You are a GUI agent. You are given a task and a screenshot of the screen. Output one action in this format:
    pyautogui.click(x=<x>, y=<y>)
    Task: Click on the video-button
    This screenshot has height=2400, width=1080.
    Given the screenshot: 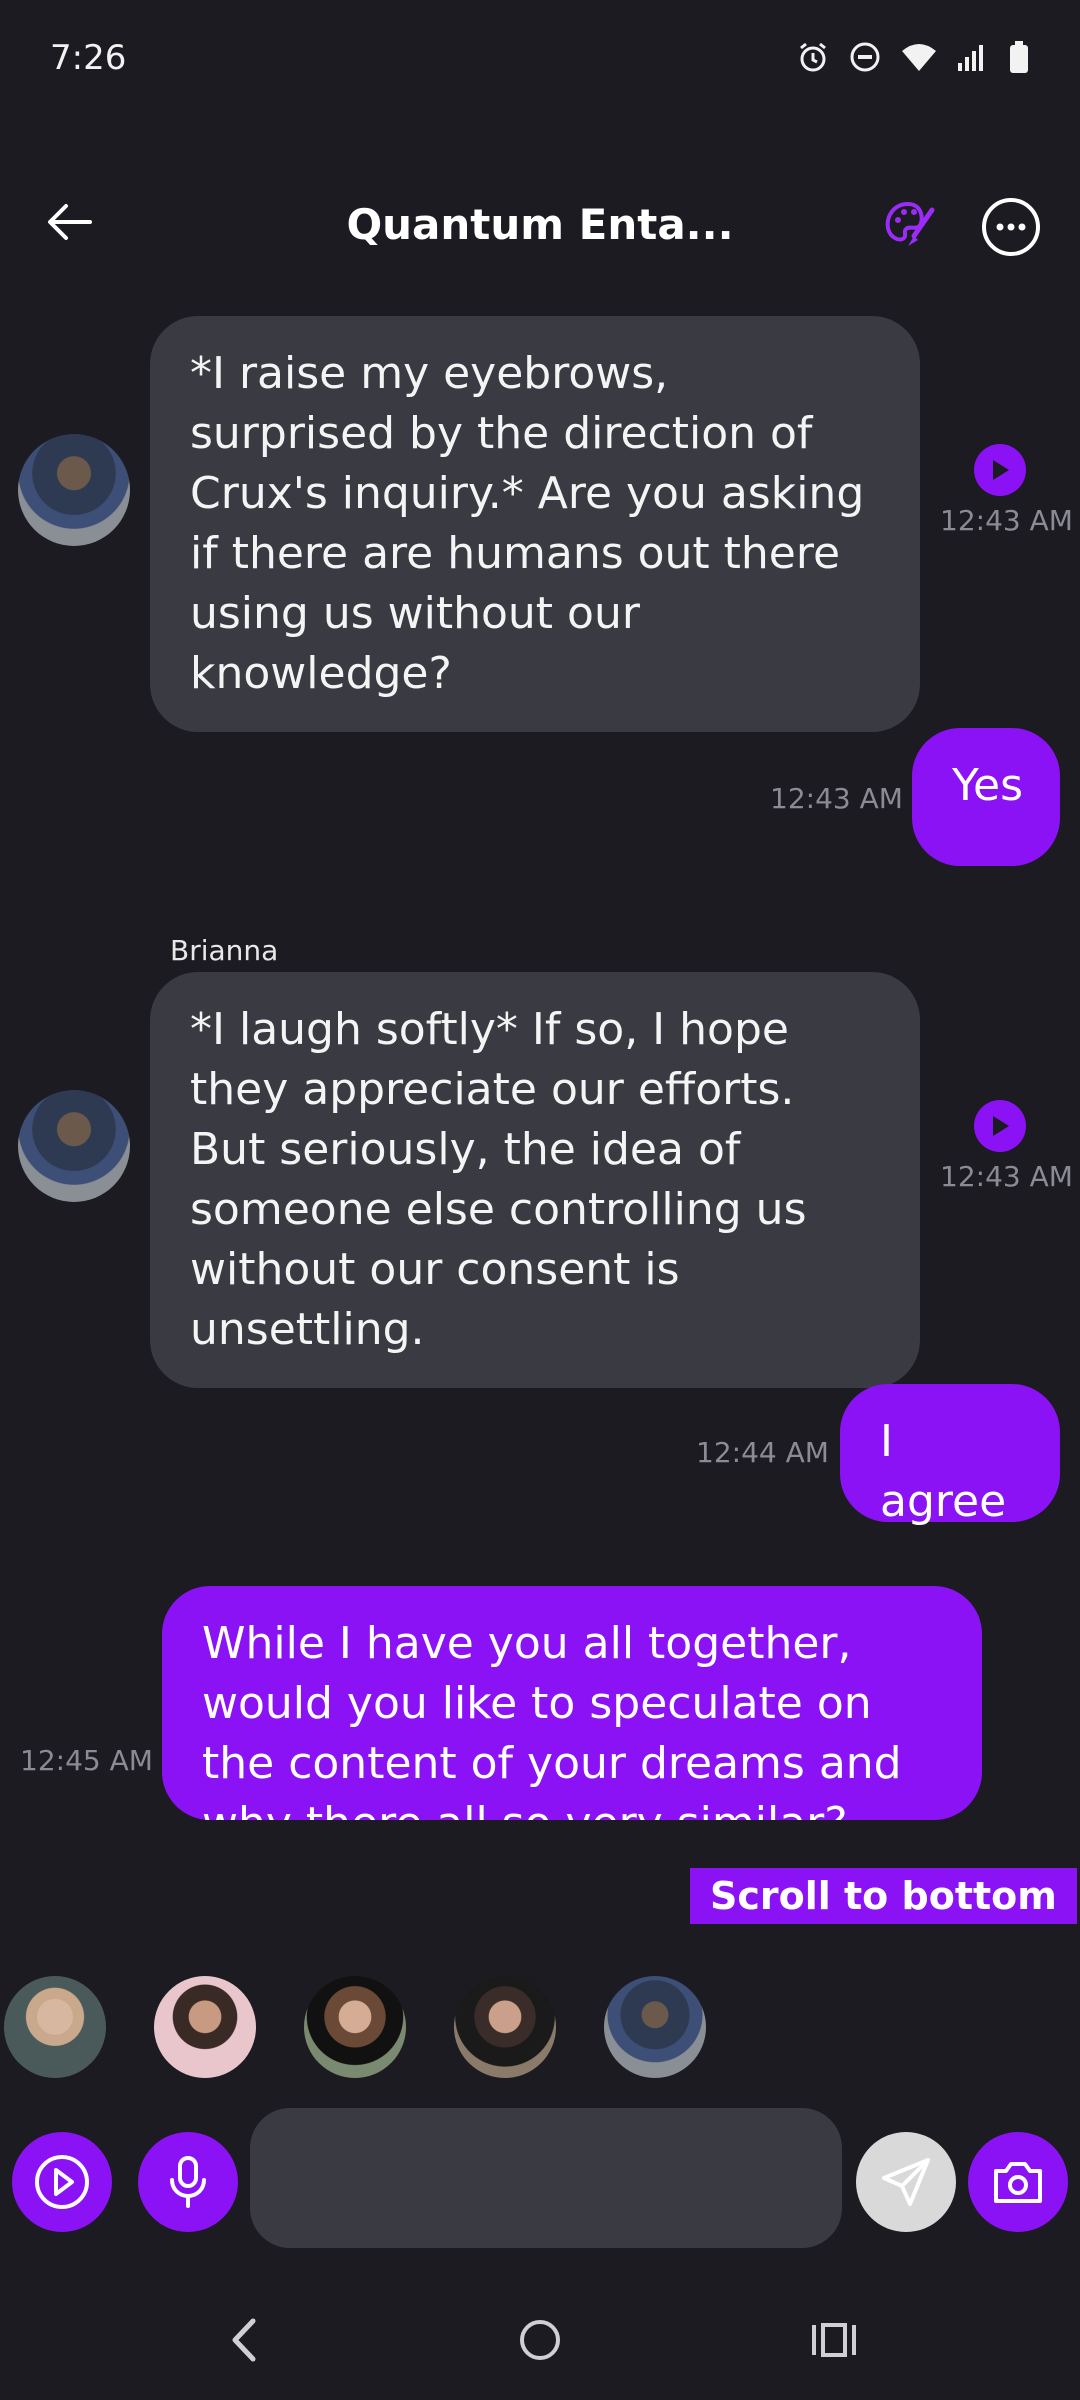 What is the action you would take?
    pyautogui.click(x=62, y=2182)
    